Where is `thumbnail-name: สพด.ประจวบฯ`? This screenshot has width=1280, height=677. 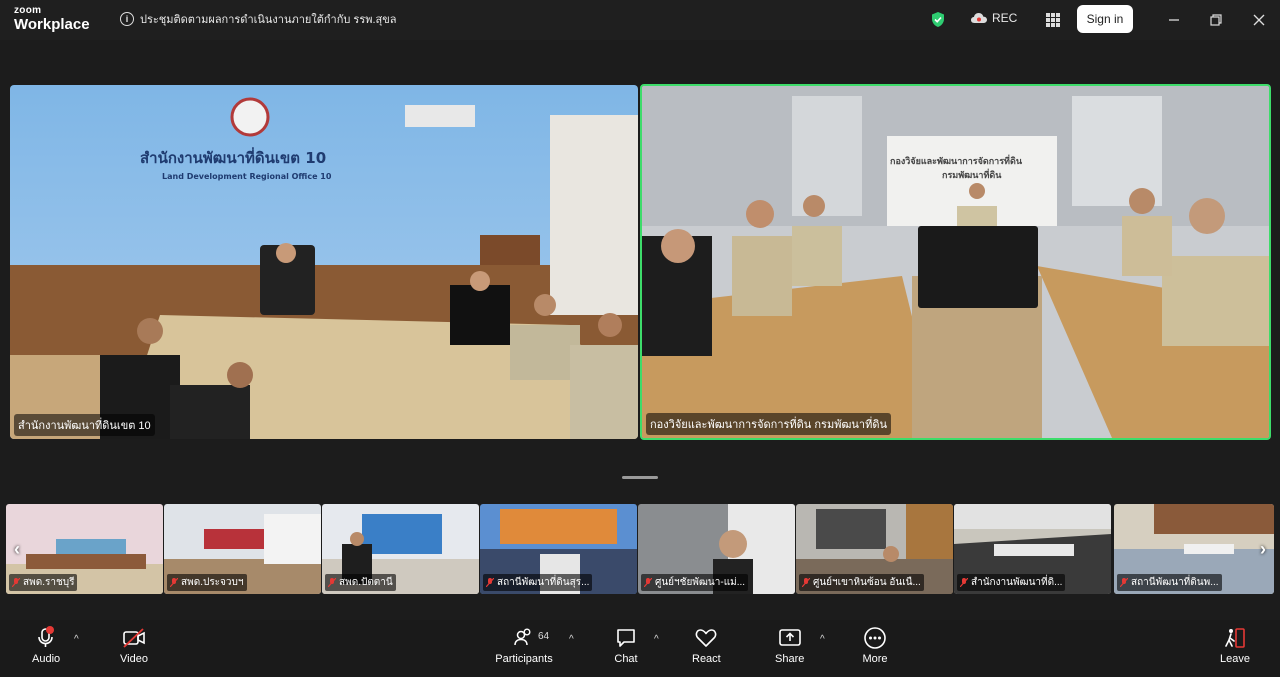 thumbnail-name: สพด.ประจวบฯ is located at coordinates (212, 582).